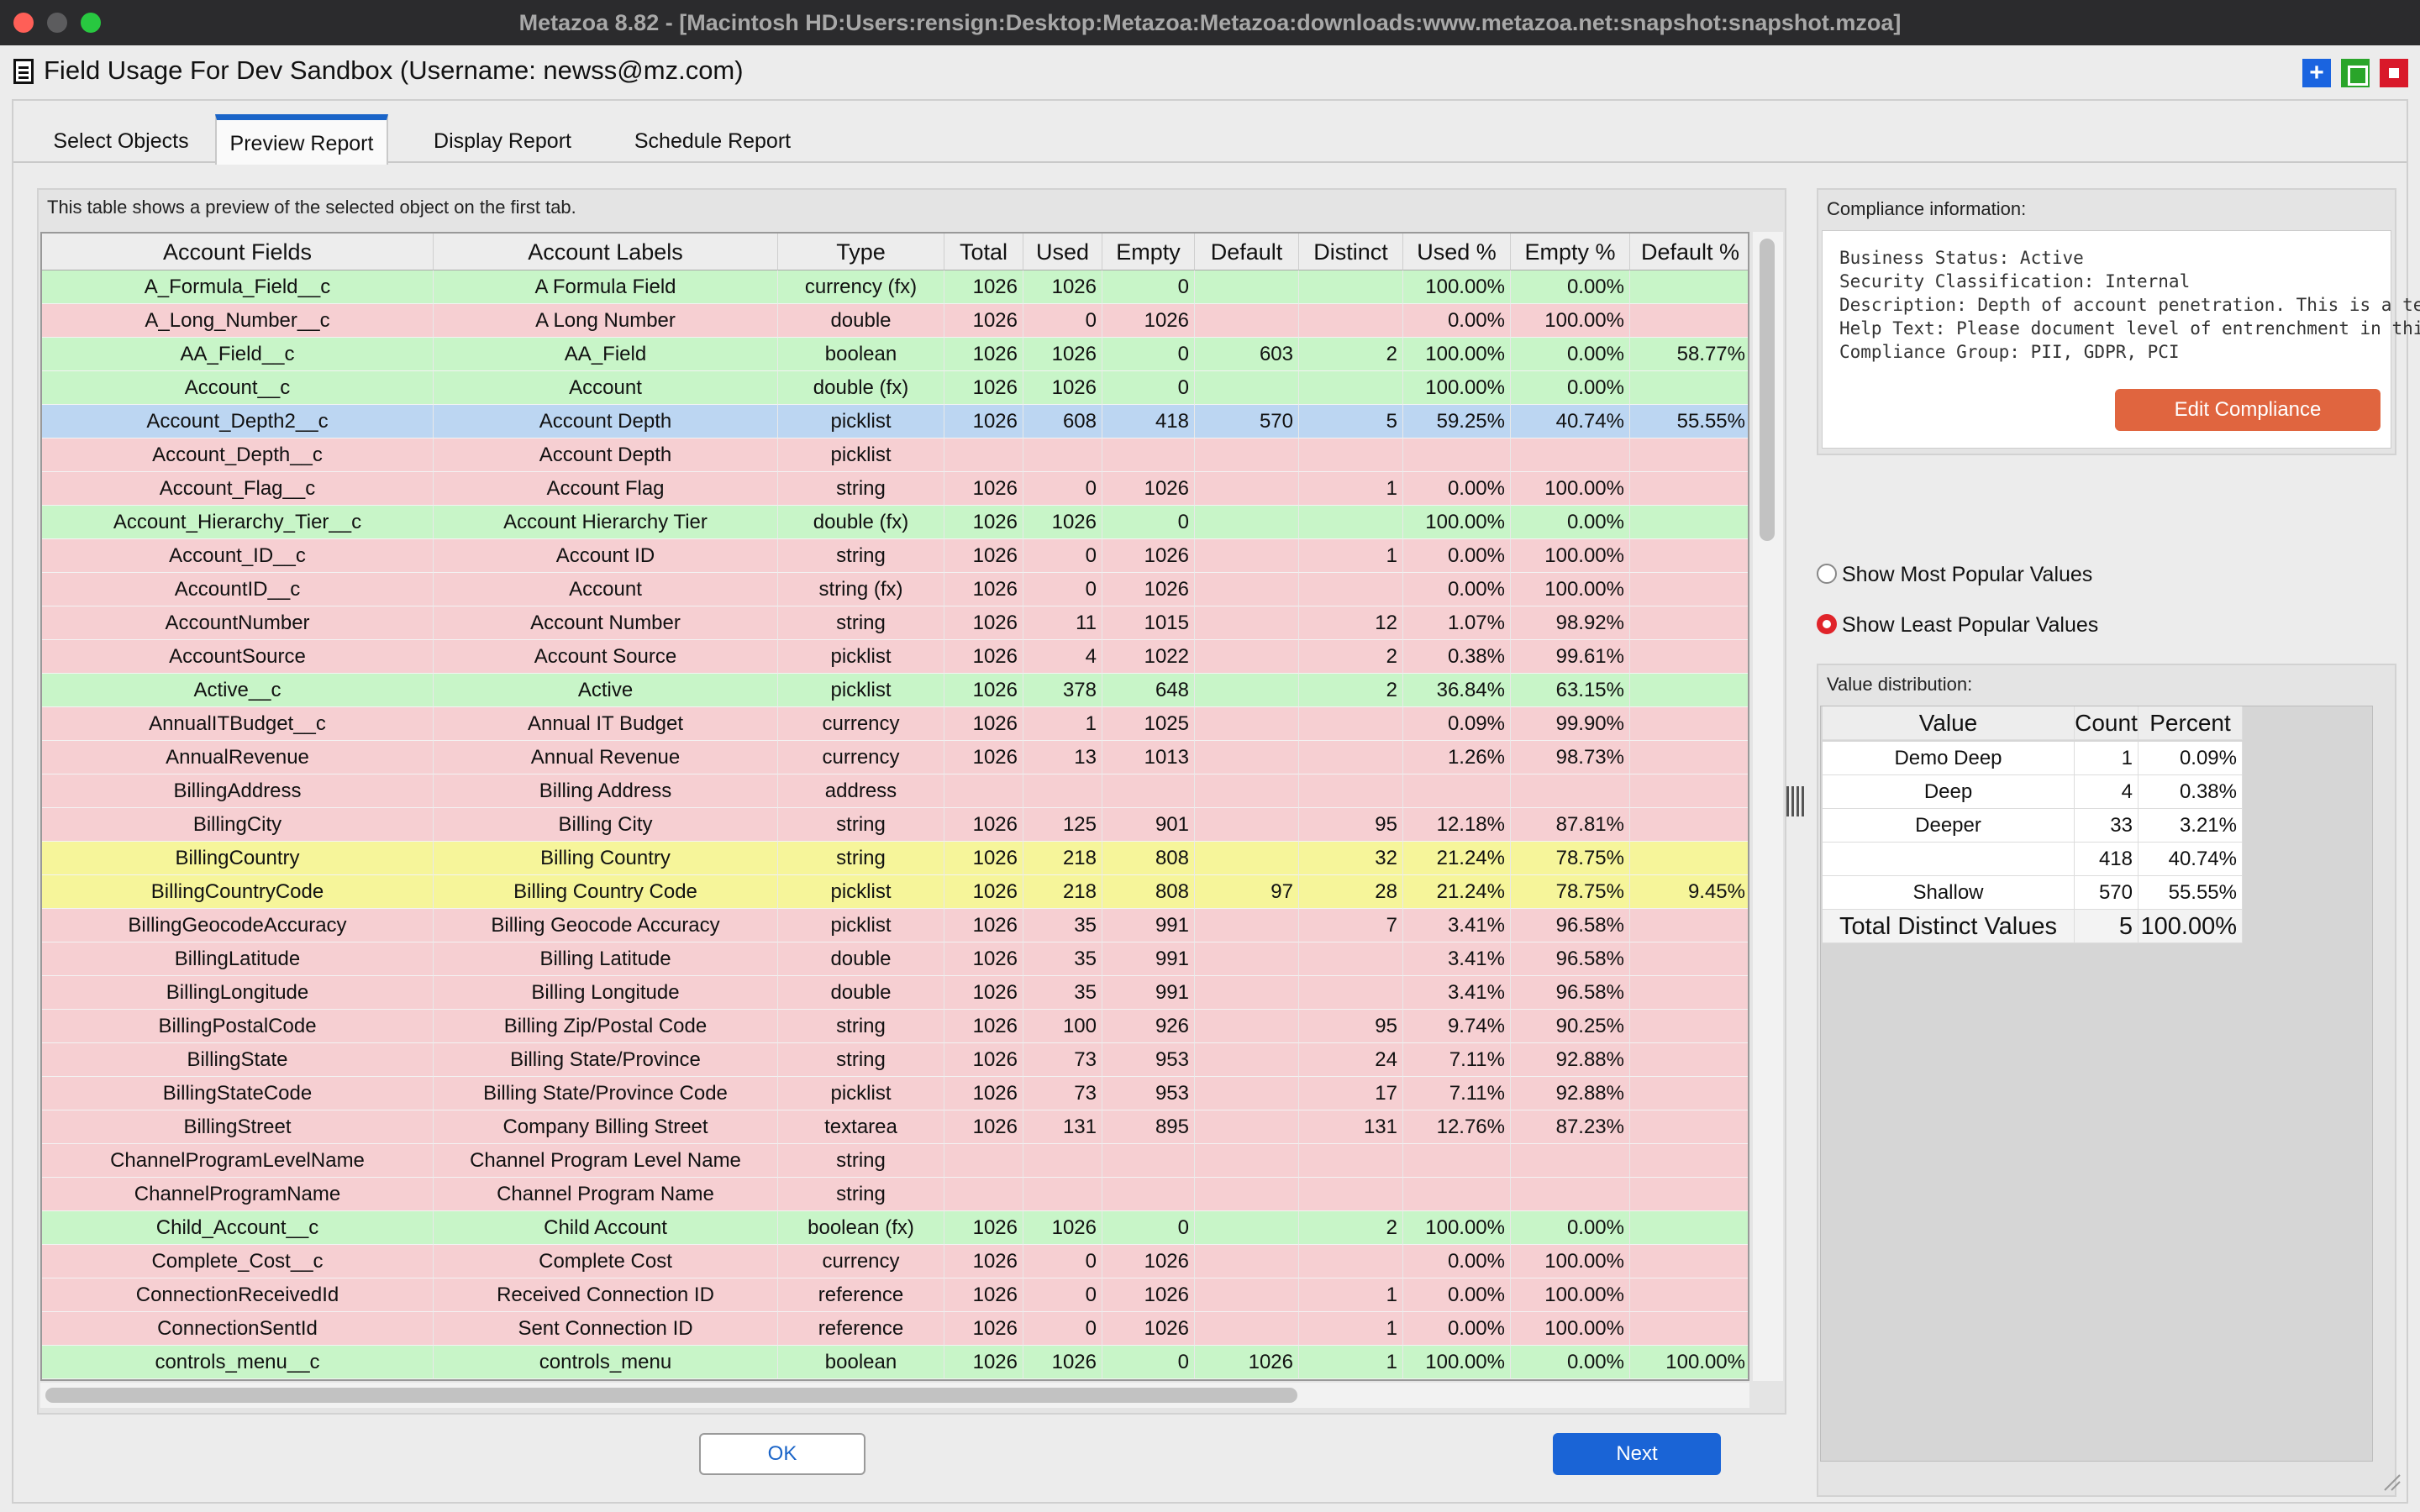 This screenshot has height=1512, width=2420. Describe the element at coordinates (2033, 859) in the screenshot. I see `table-row: 418 40.74%` at that location.